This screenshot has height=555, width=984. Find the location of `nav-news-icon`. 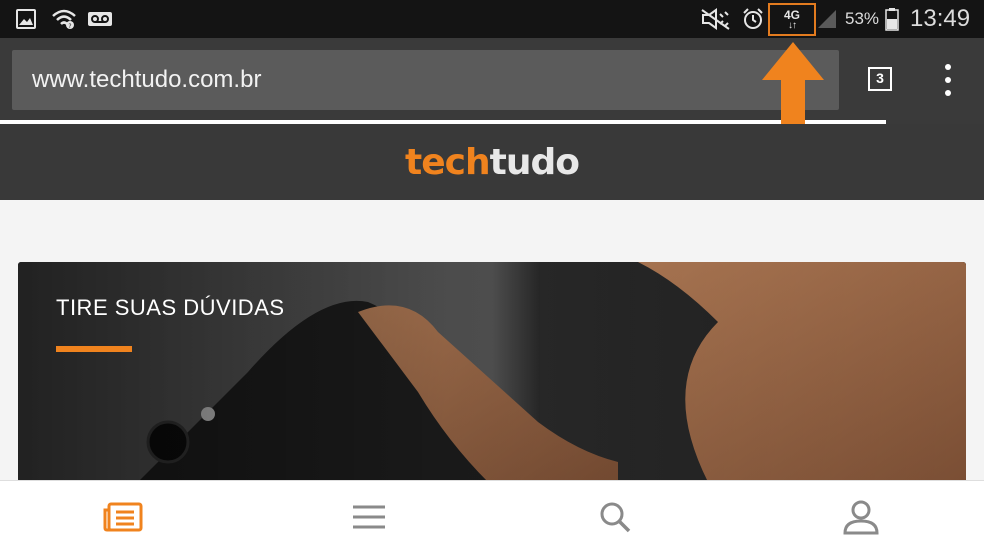

nav-news-icon is located at coordinates (123, 517).